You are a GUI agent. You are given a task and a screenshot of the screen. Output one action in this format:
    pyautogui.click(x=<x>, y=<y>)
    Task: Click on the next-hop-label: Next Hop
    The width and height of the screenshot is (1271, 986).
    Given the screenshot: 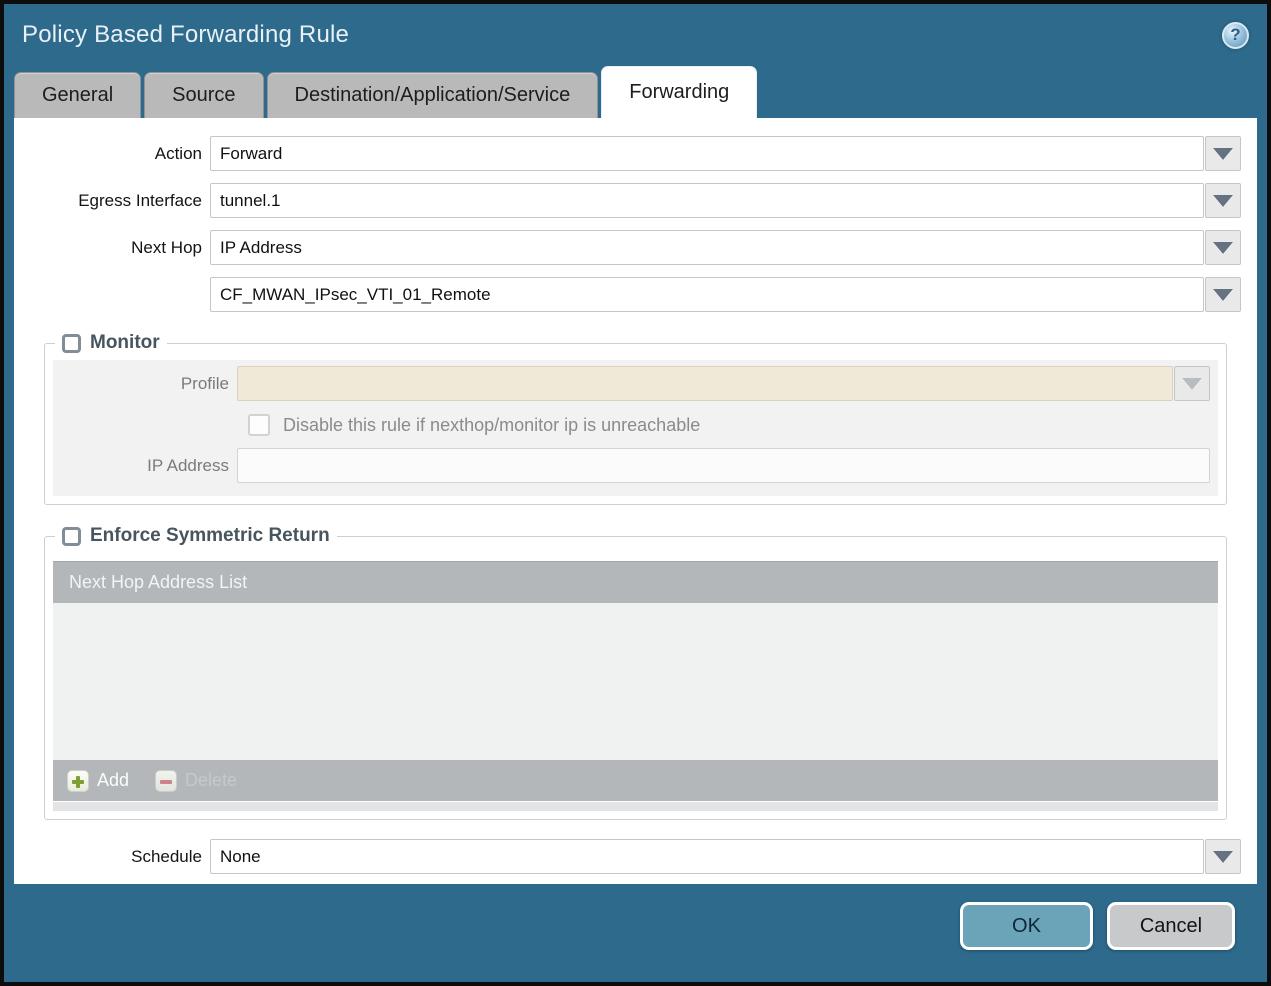 What is the action you would take?
    pyautogui.click(x=166, y=247)
    